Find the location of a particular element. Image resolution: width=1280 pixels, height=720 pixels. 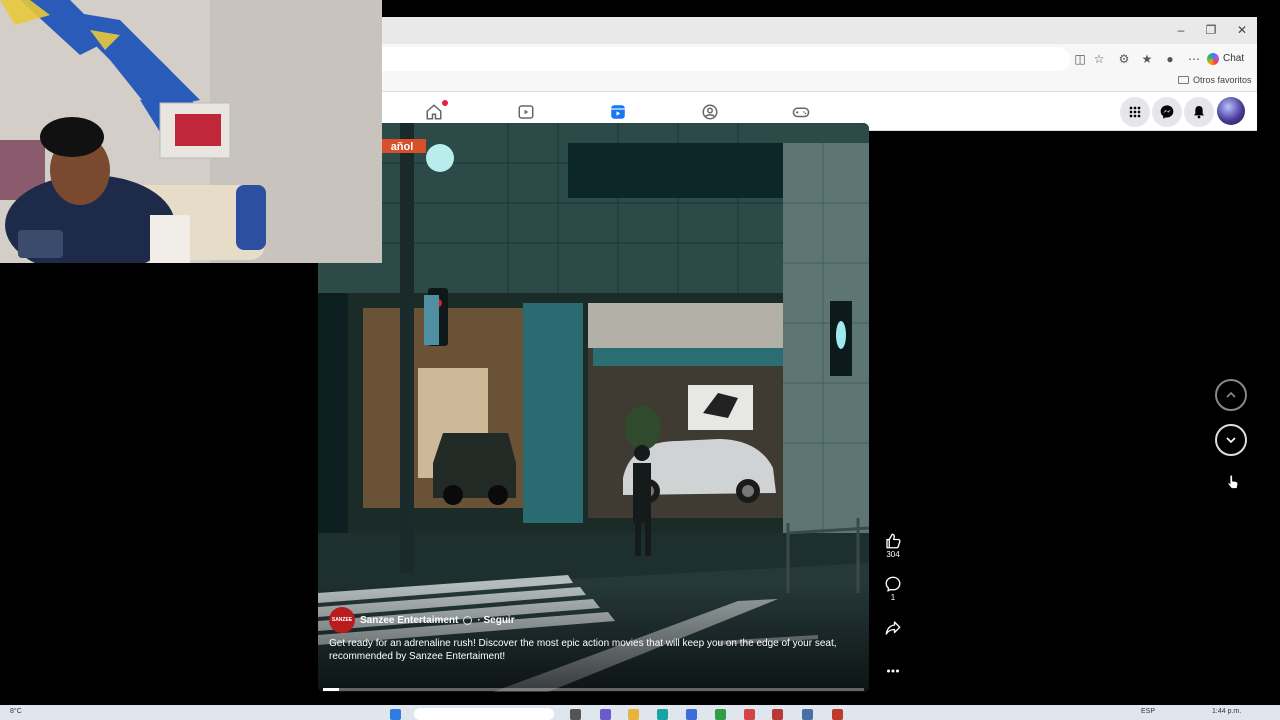

hand-cursor-icon is located at coordinates (1233, 481).